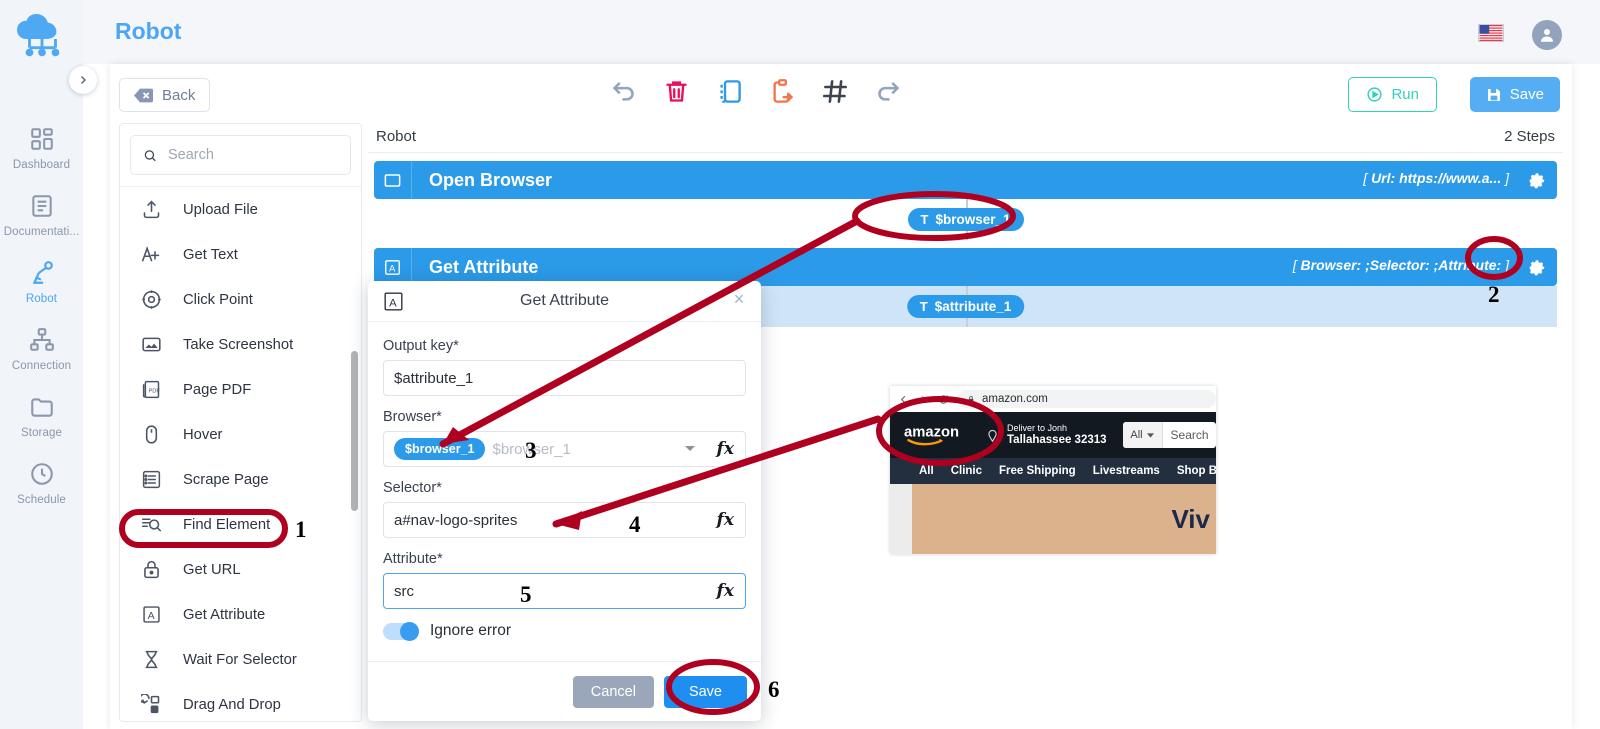 Image resolution: width=1600 pixels, height=729 pixels. I want to click on undo-icon, so click(623, 91).